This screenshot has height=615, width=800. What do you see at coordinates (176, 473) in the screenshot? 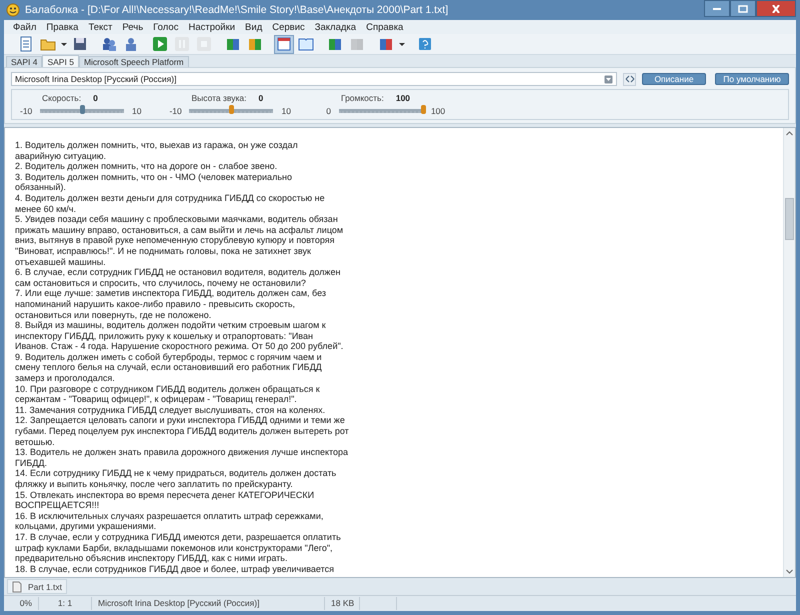
I see `text-line: 14. Если сотруднику ГИБДД не к чему придраться, водитель должен достать` at bounding box center [176, 473].